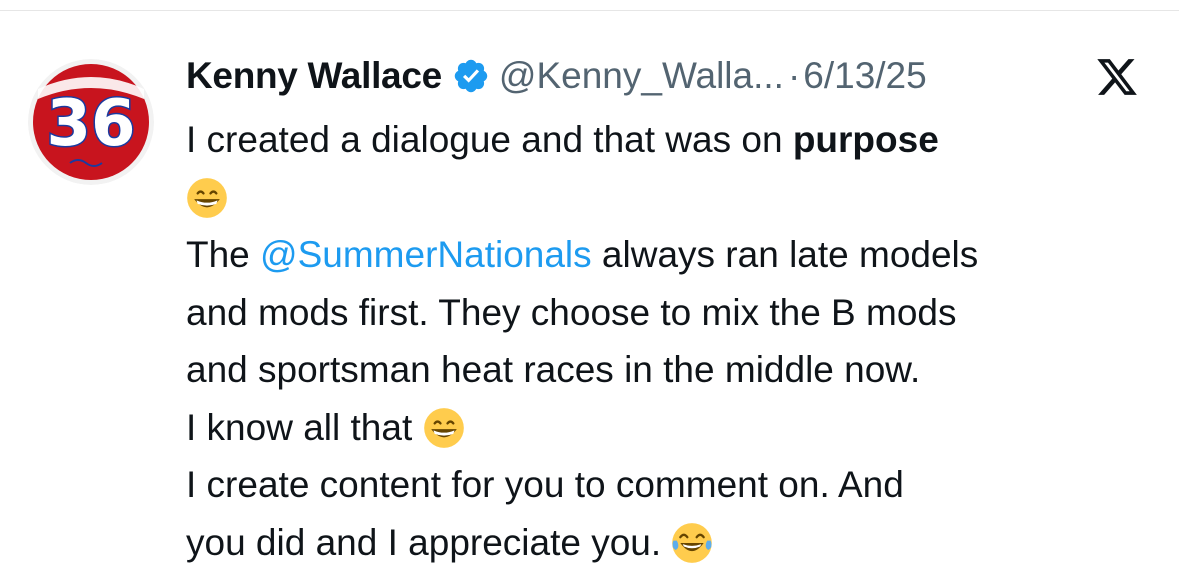 The height and width of the screenshot is (576, 1179). I want to click on tears-of-joy-emoji-icon, so click(692, 542).